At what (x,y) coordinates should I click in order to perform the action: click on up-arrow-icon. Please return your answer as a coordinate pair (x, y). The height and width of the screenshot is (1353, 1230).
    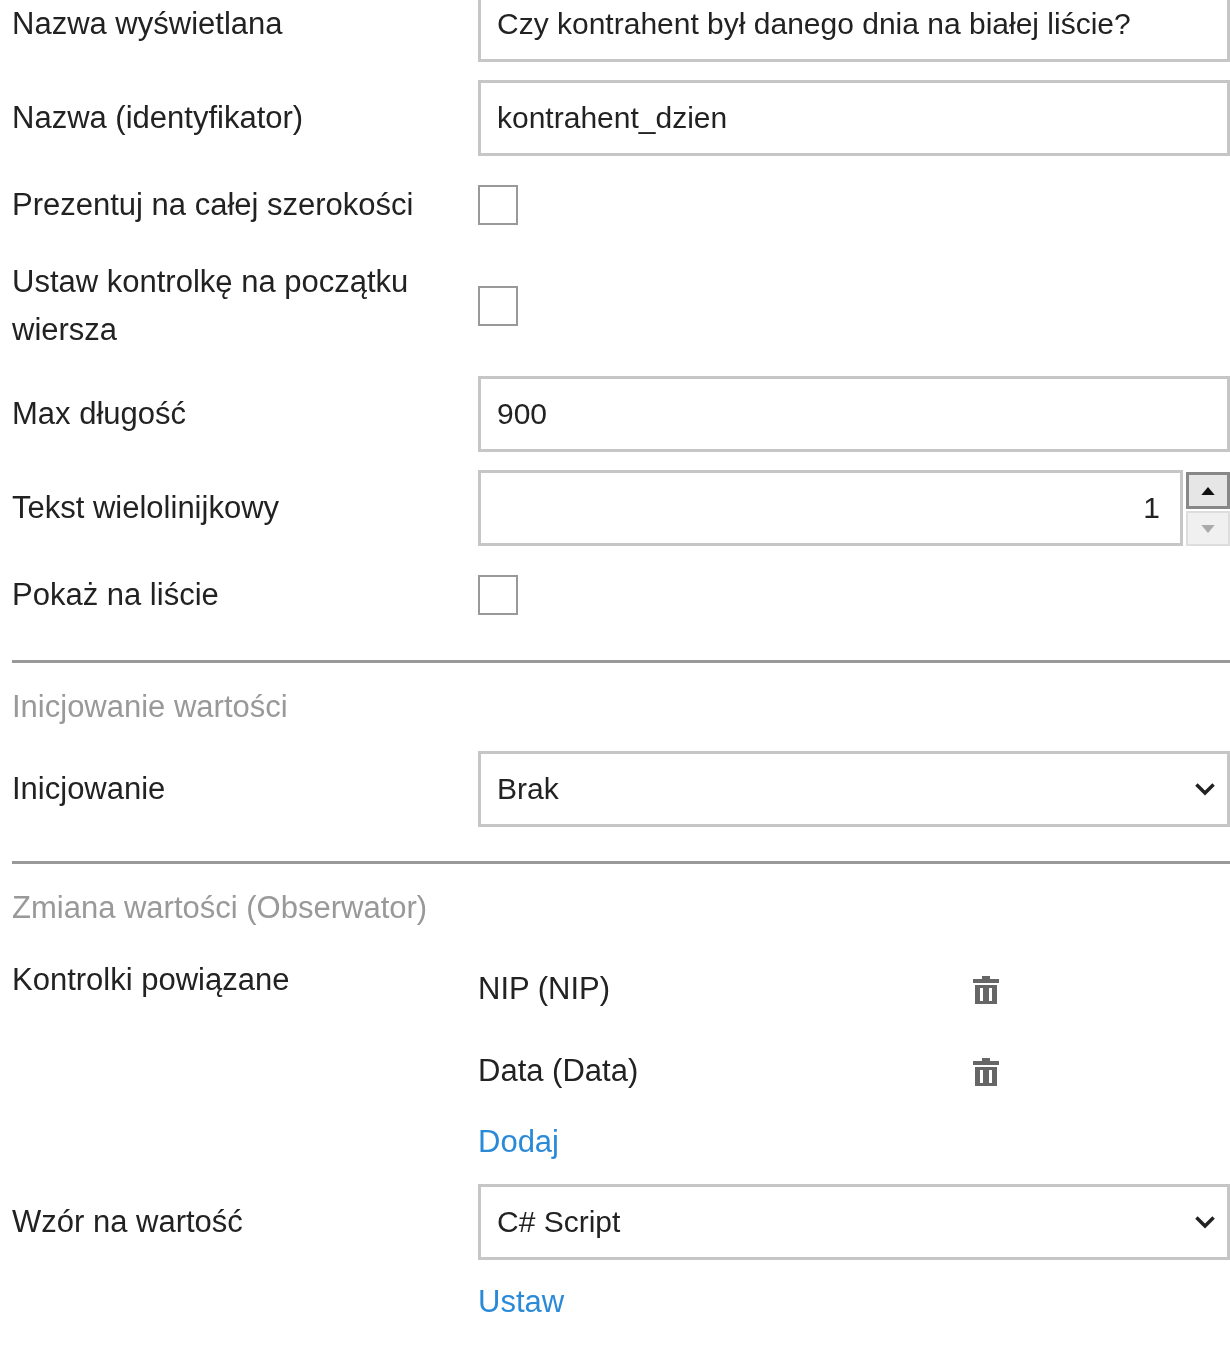
    Looking at the image, I should click on (1208, 490).